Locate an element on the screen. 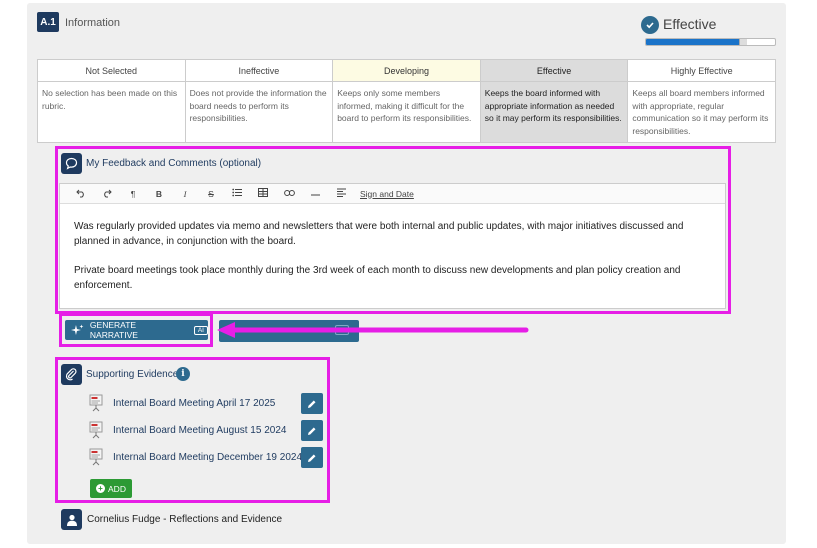  generate-narrative-button: GENERATE NARRATIVE AI is located at coordinates (136, 330).